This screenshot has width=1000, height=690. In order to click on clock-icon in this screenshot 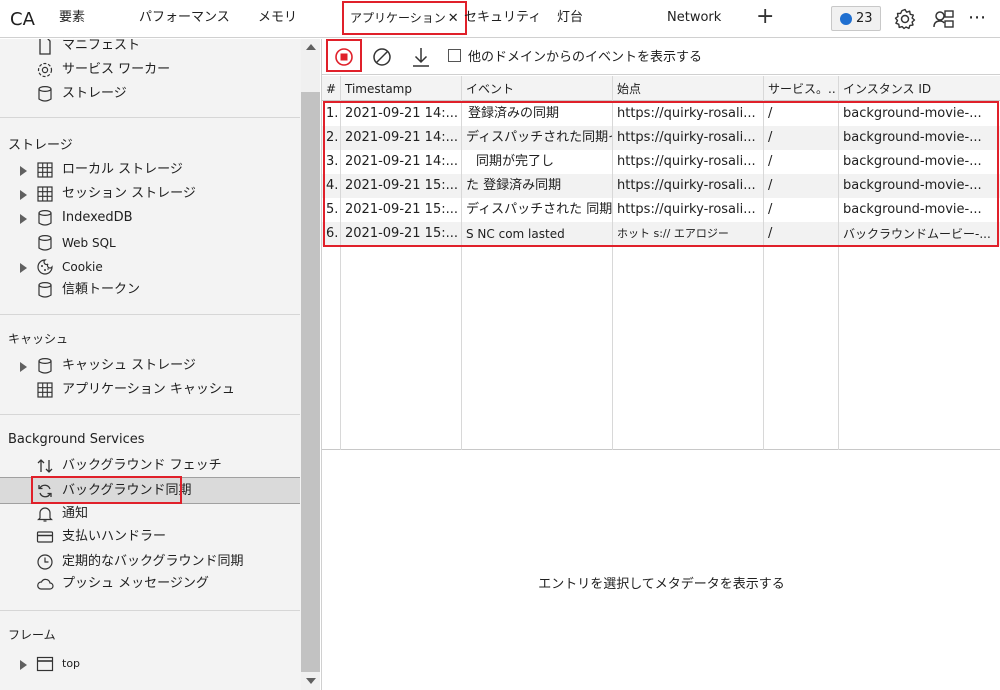, I will do `click(45, 562)`.